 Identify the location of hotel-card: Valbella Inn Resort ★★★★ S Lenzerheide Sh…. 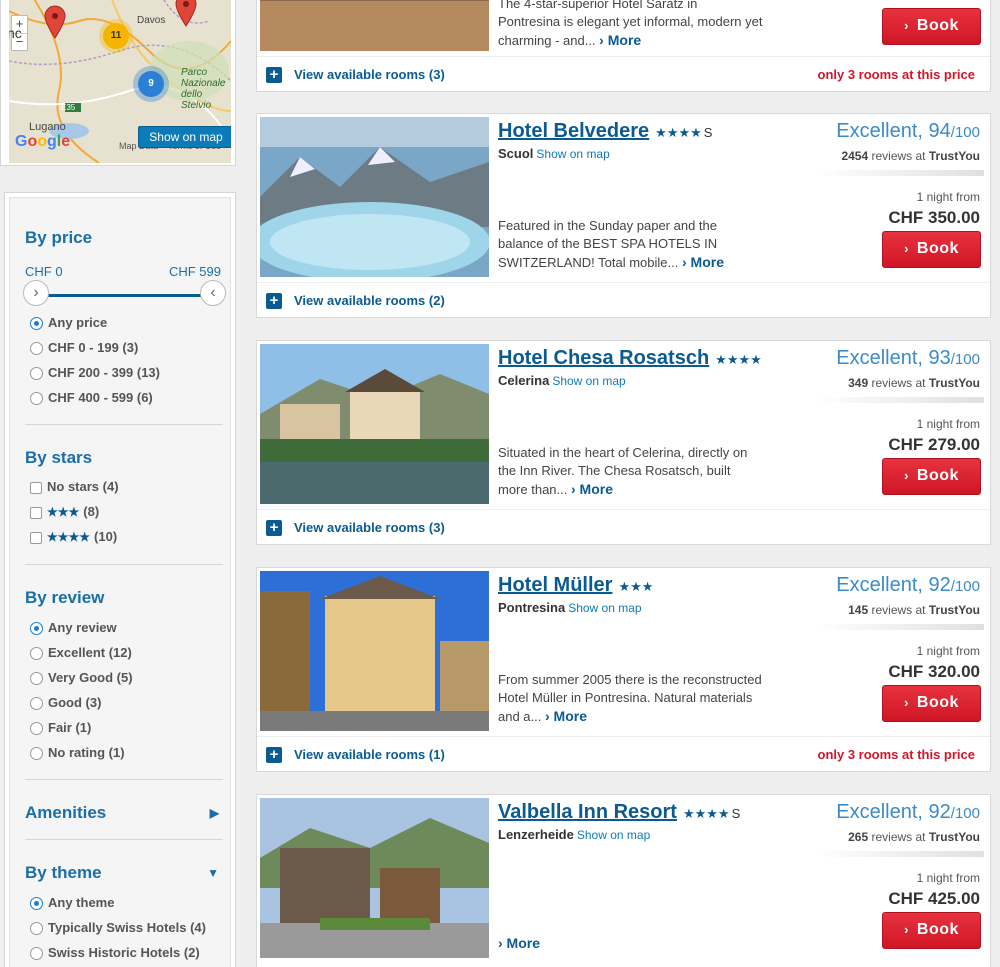
(623, 880).